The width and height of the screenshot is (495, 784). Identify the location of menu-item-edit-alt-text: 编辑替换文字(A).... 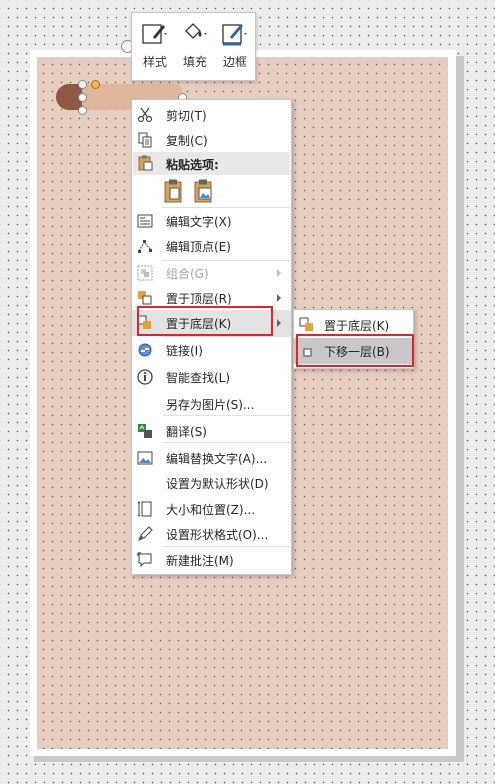
(211, 458).